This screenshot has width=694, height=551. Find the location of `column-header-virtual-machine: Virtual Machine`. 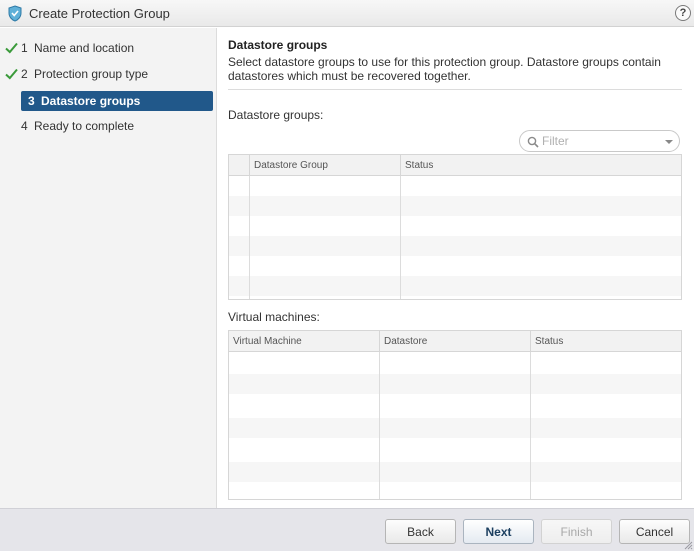

column-header-virtual-machine: Virtual Machine is located at coordinates (304, 341).